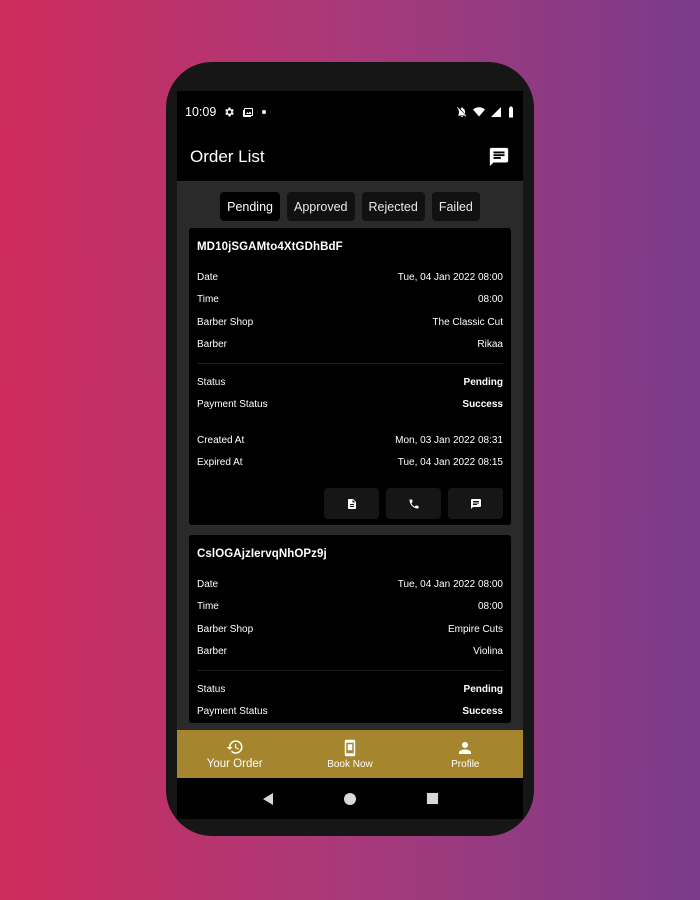 This screenshot has height=900, width=700. I want to click on phone-icon, so click(414, 504).